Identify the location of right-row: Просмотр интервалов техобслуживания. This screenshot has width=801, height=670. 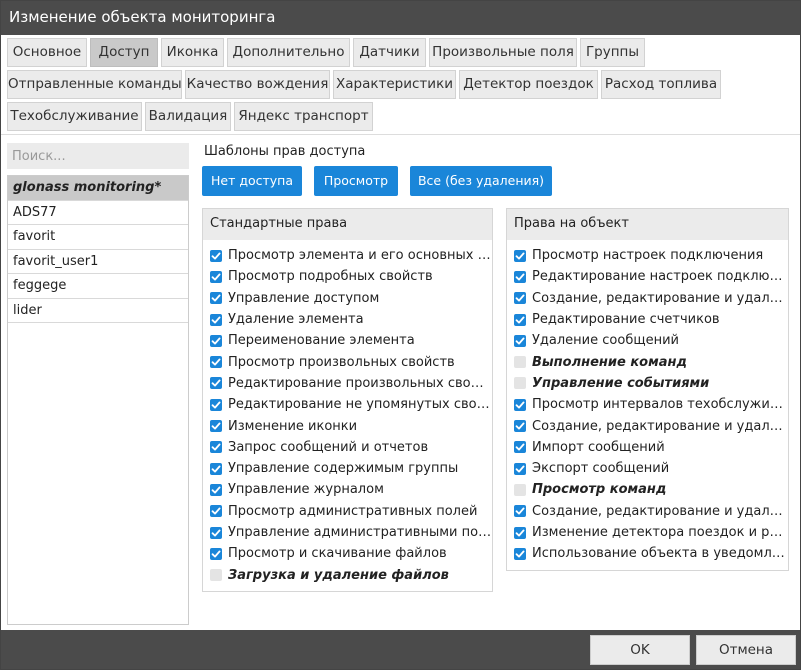
(647, 404).